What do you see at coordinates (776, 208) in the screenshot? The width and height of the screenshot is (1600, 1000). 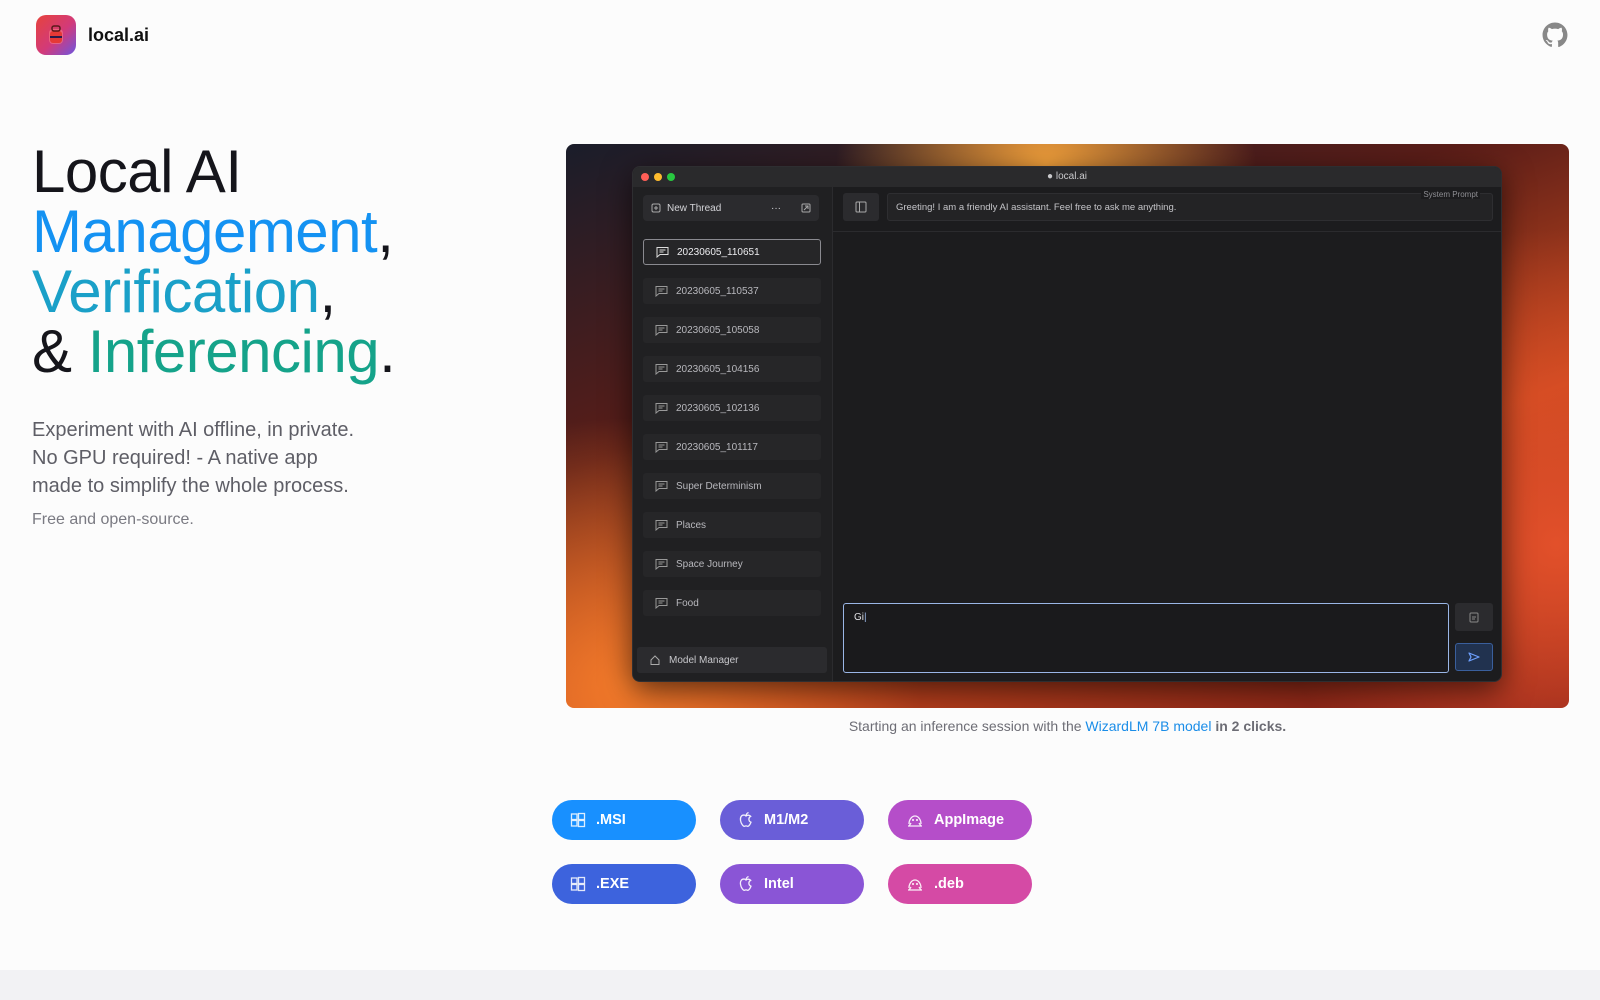 I see `more-icon: ···` at bounding box center [776, 208].